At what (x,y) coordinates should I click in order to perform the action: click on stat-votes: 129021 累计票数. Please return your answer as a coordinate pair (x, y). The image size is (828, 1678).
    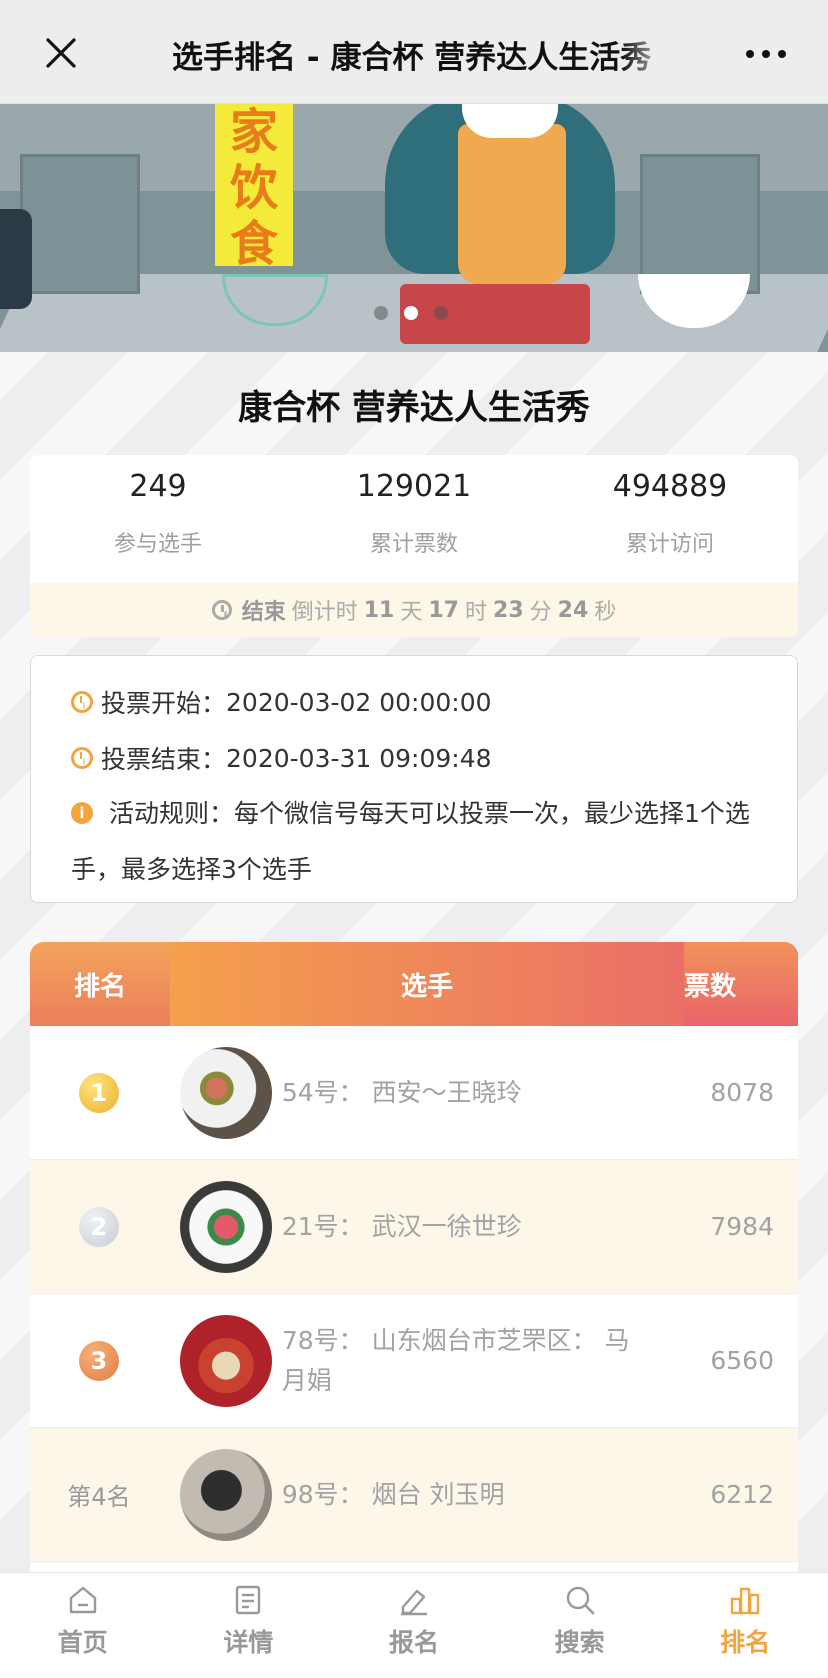
    Looking at the image, I should click on (414, 519).